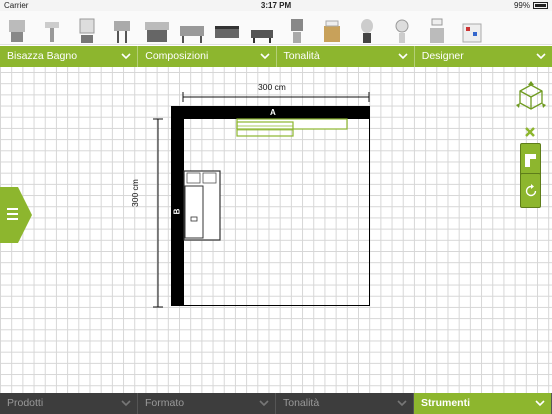 Image resolution: width=552 pixels, height=414 pixels. I want to click on menu-bisazza-bagno: Bisazza Bagno, so click(69, 56).